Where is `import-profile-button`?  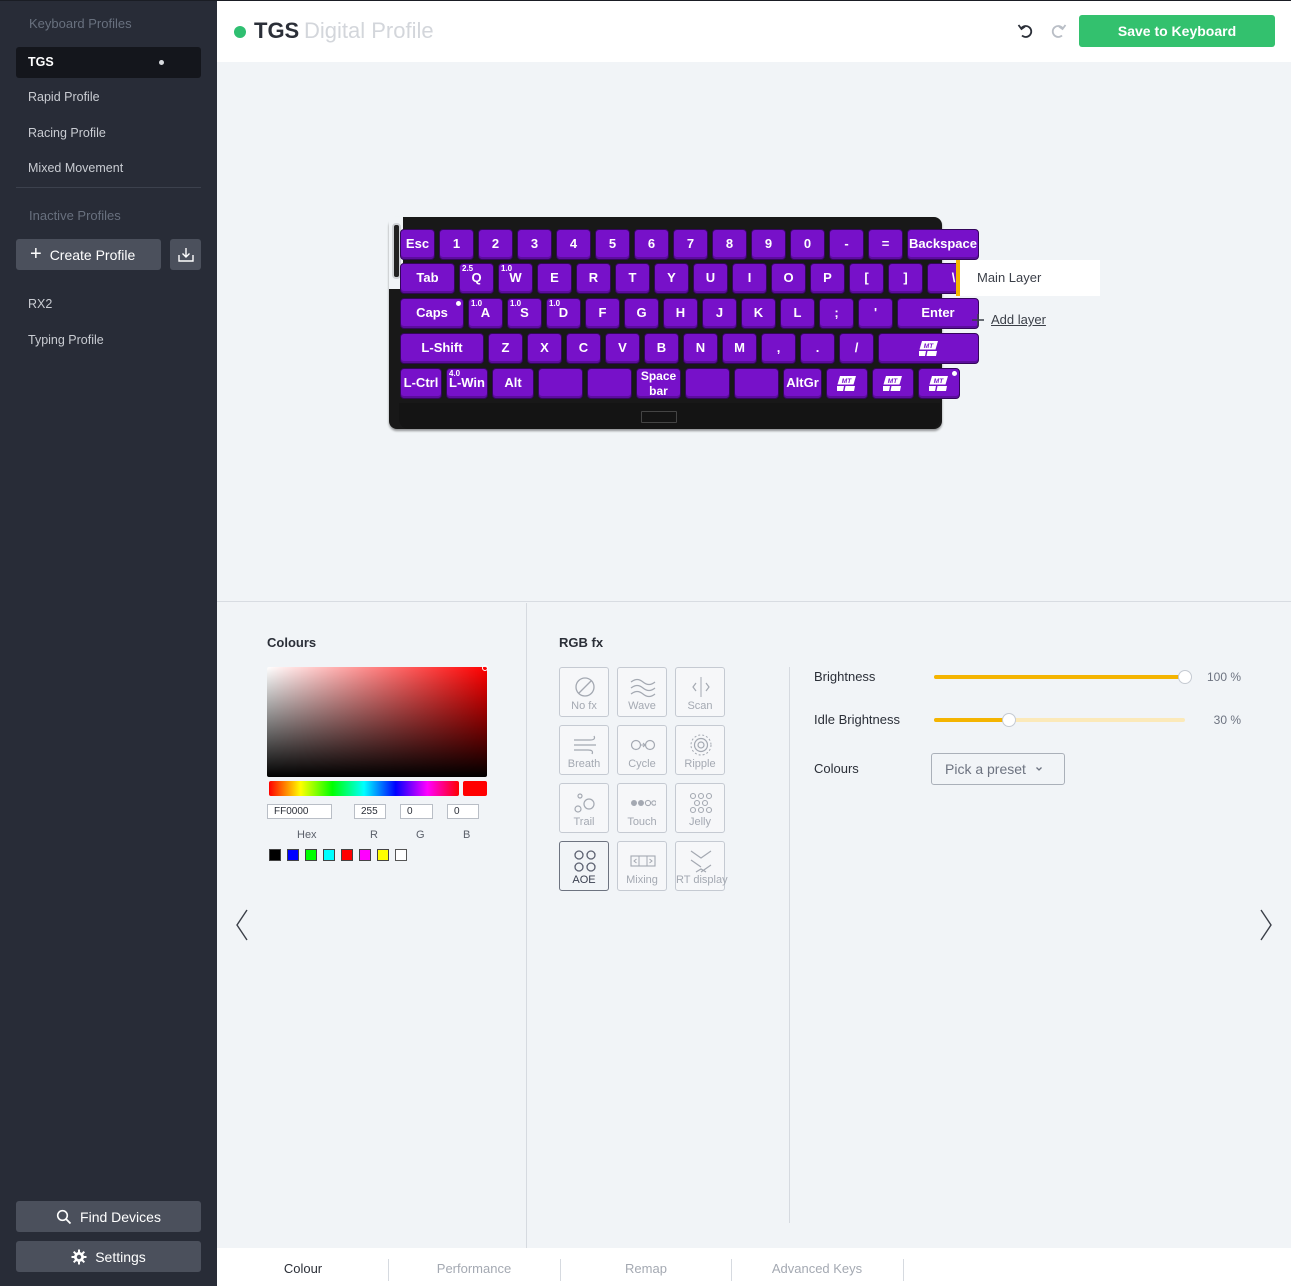
import-profile-button is located at coordinates (185, 254).